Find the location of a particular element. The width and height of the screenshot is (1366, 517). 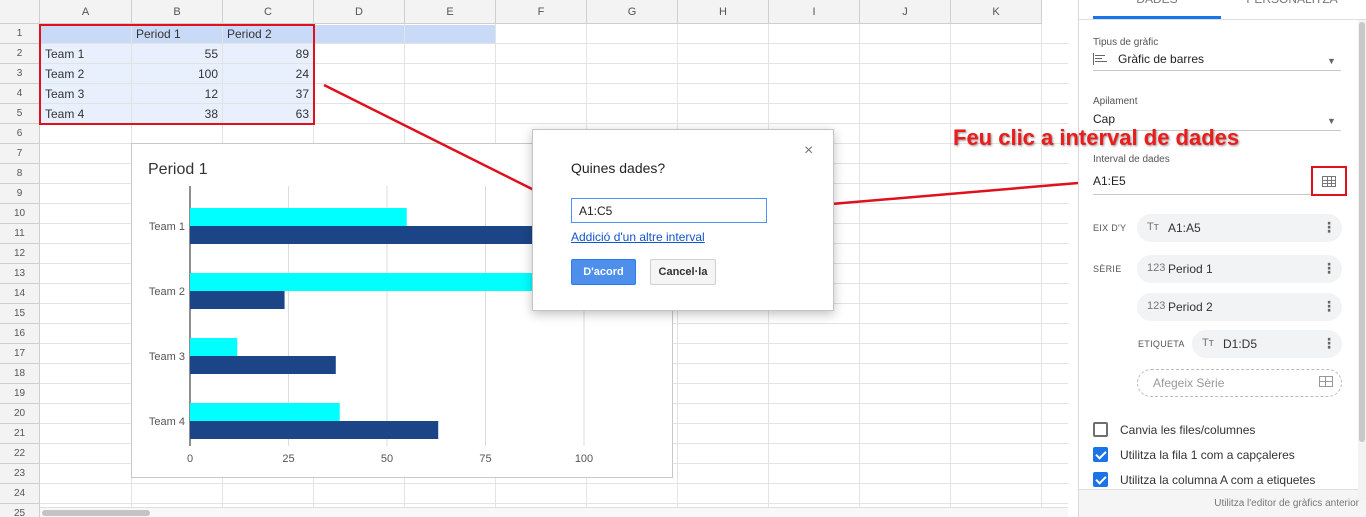

series-pill-1: 123 Period 1 ⋮ is located at coordinates (1239, 269).